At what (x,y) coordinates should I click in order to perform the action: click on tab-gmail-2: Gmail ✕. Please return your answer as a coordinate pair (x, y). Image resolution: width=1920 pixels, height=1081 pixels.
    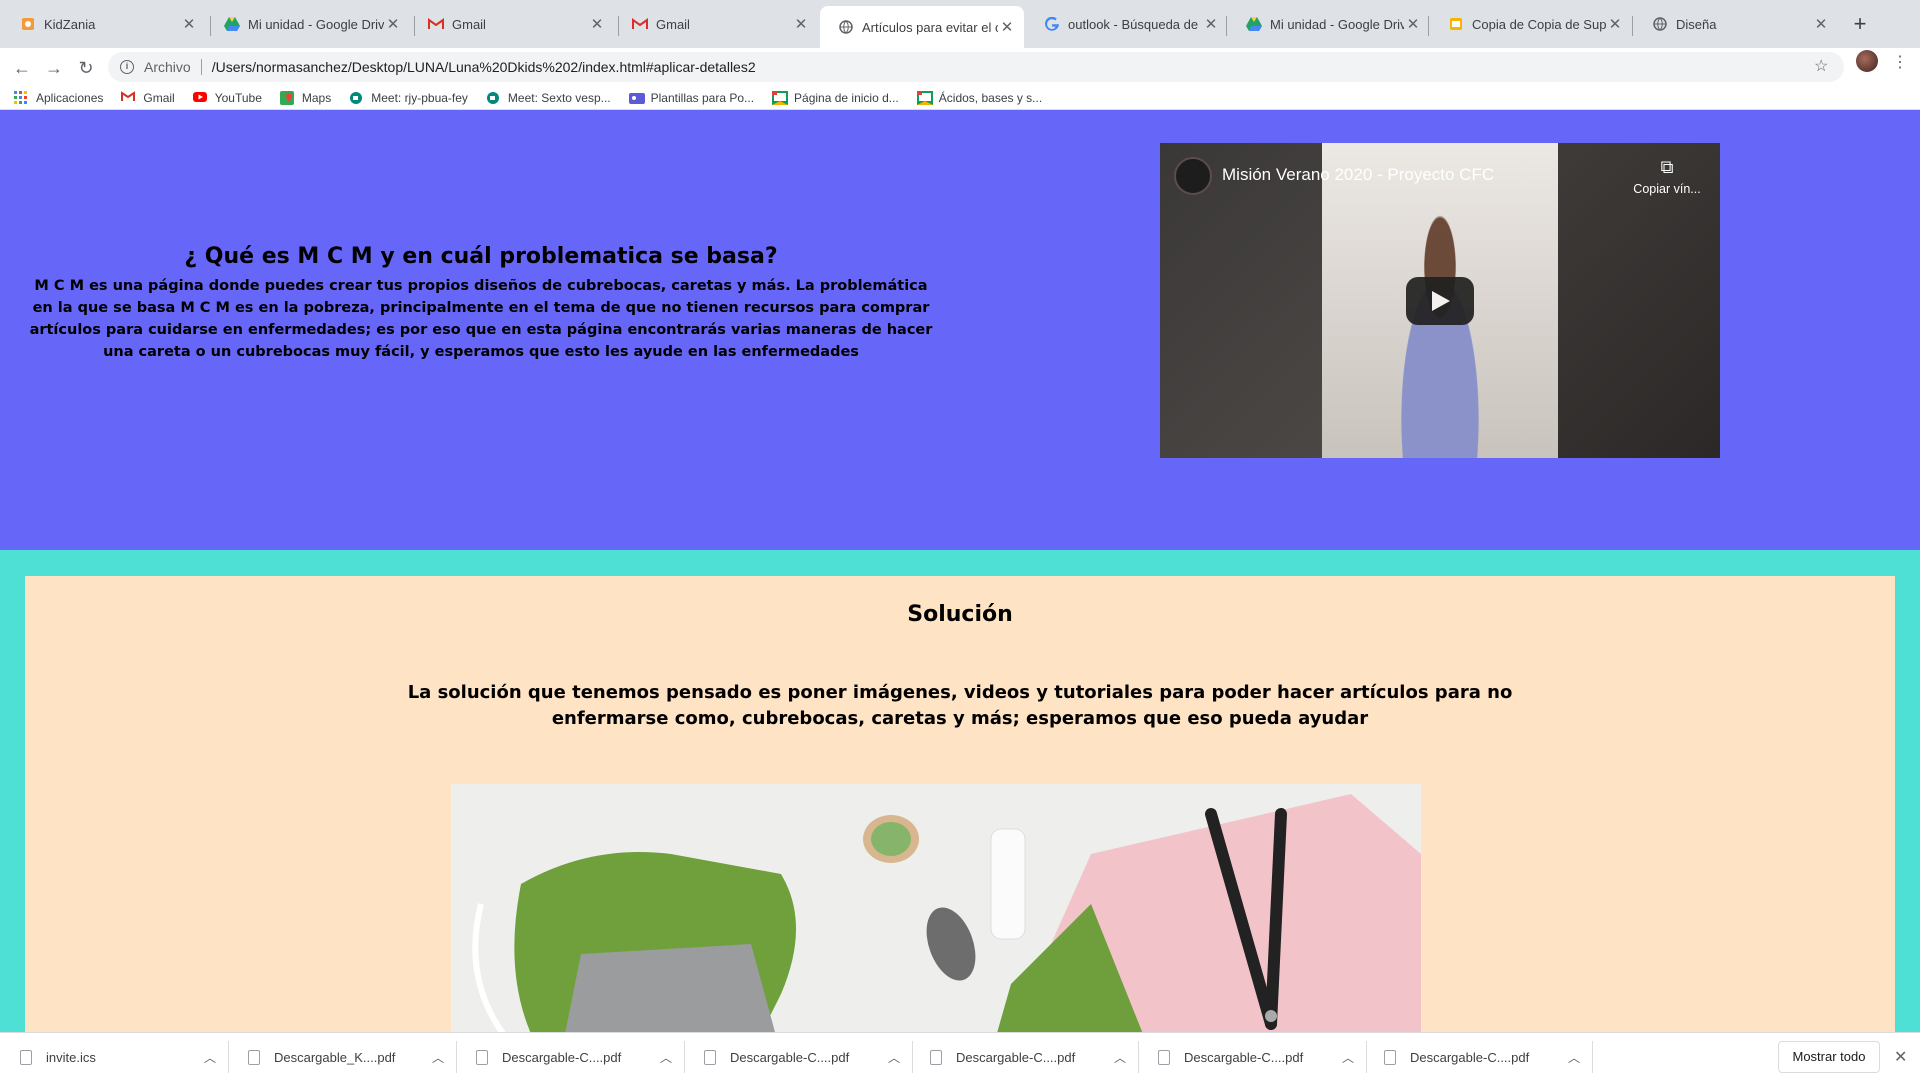
    Looking at the image, I should click on (716, 24).